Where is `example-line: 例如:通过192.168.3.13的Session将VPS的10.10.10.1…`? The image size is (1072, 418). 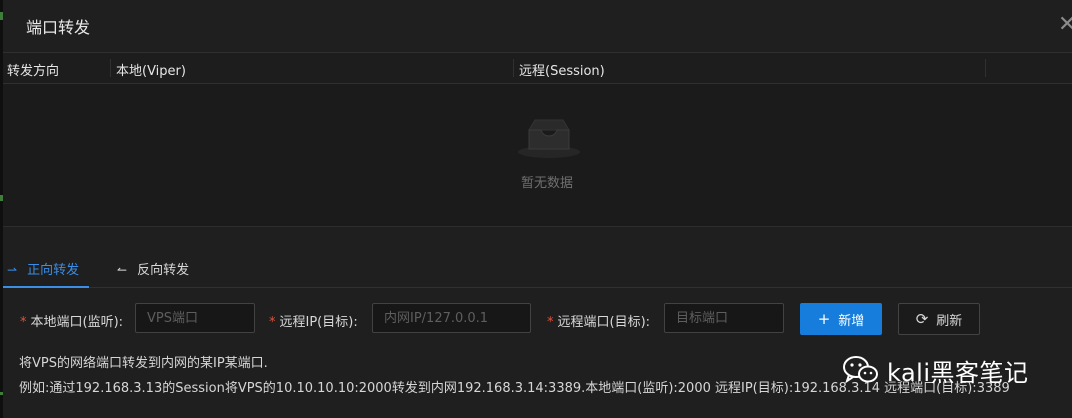 example-line: 例如:通过192.168.3.13的Session将VPS的10.10.10.1… is located at coordinates (514, 388).